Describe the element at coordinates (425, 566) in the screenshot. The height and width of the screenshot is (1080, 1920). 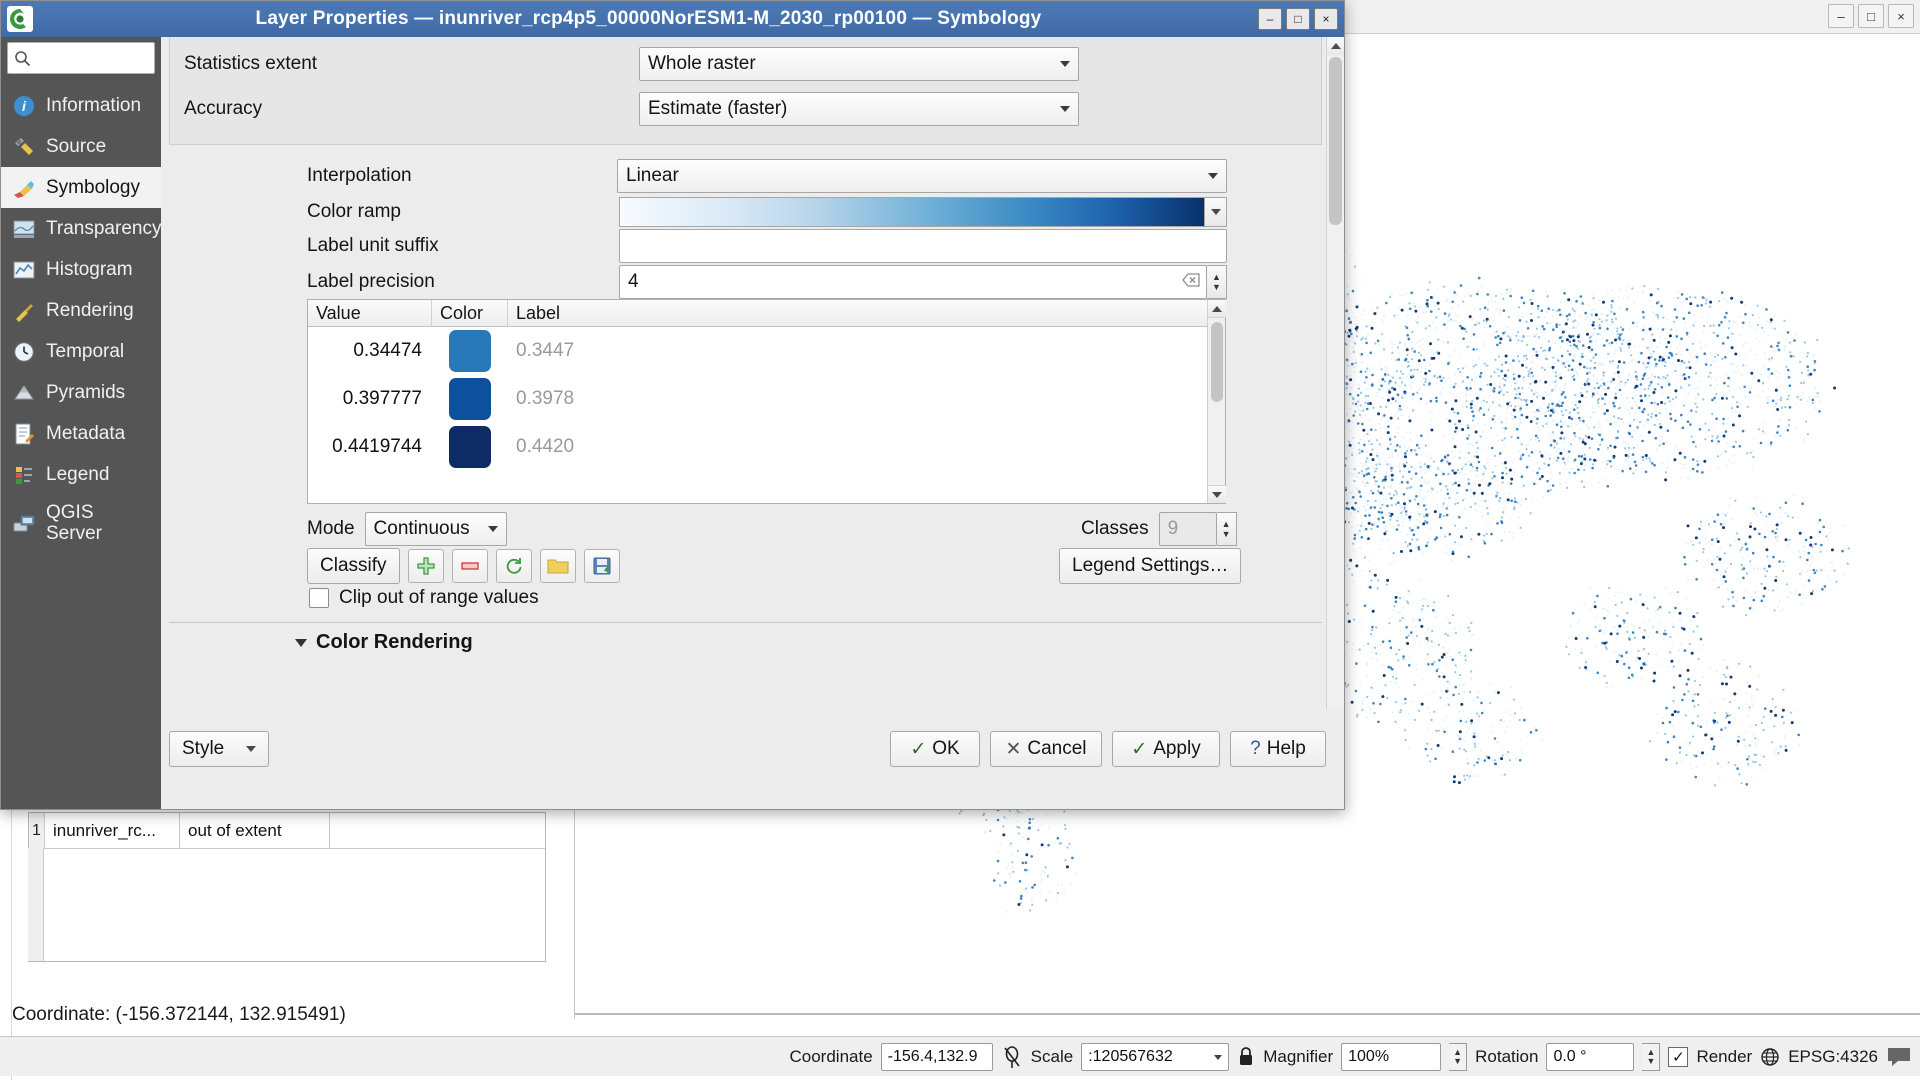
I see `add-entry-icon` at that location.